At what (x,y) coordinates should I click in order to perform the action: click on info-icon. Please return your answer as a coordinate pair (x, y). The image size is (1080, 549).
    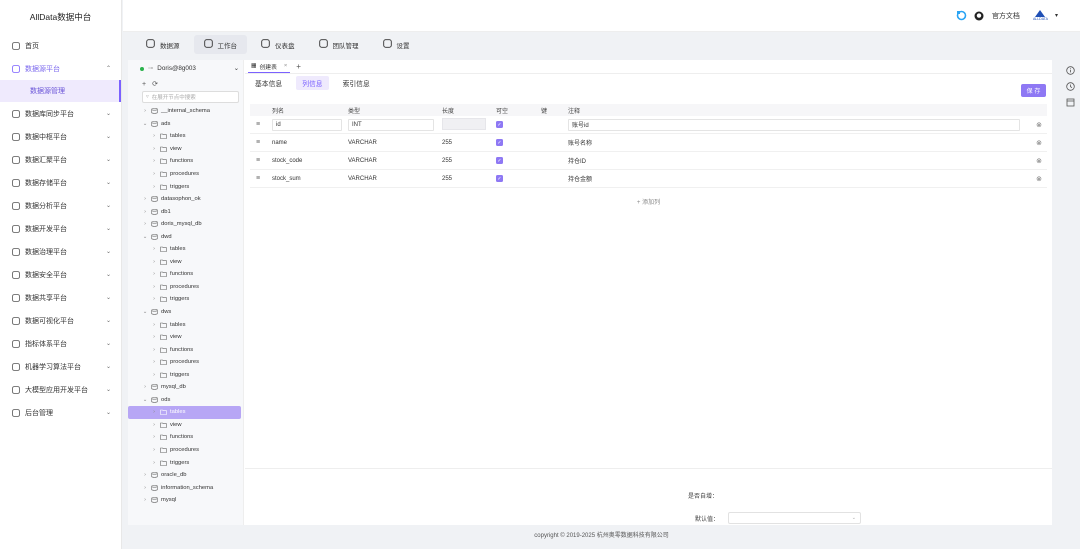
    Looking at the image, I should click on (1070, 70).